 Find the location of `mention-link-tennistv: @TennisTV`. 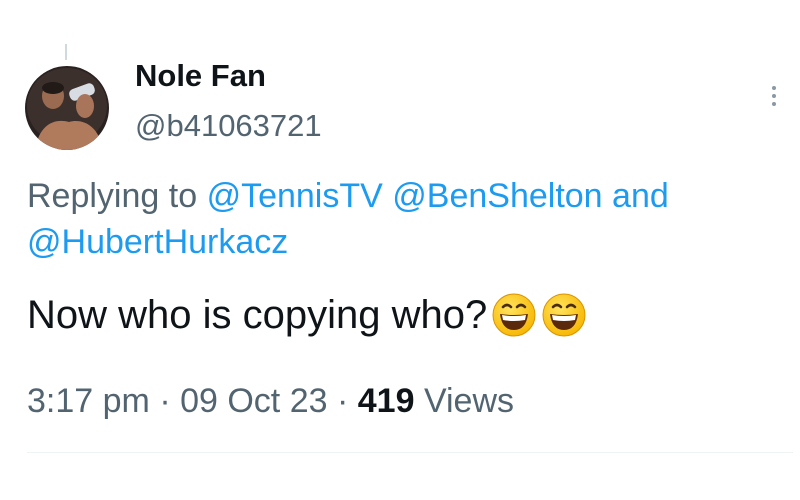

mention-link-tennistv: @TennisTV is located at coordinates (295, 196).